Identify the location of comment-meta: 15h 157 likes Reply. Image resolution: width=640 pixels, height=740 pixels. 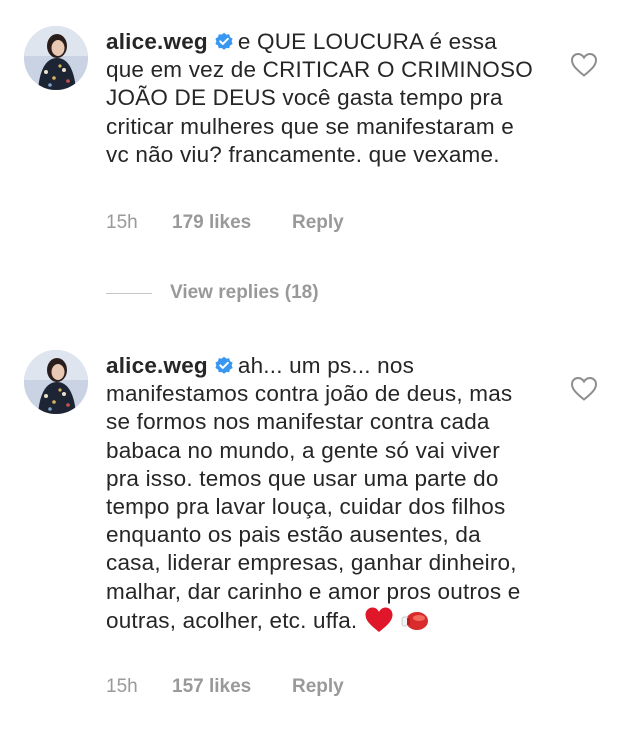
(225, 687).